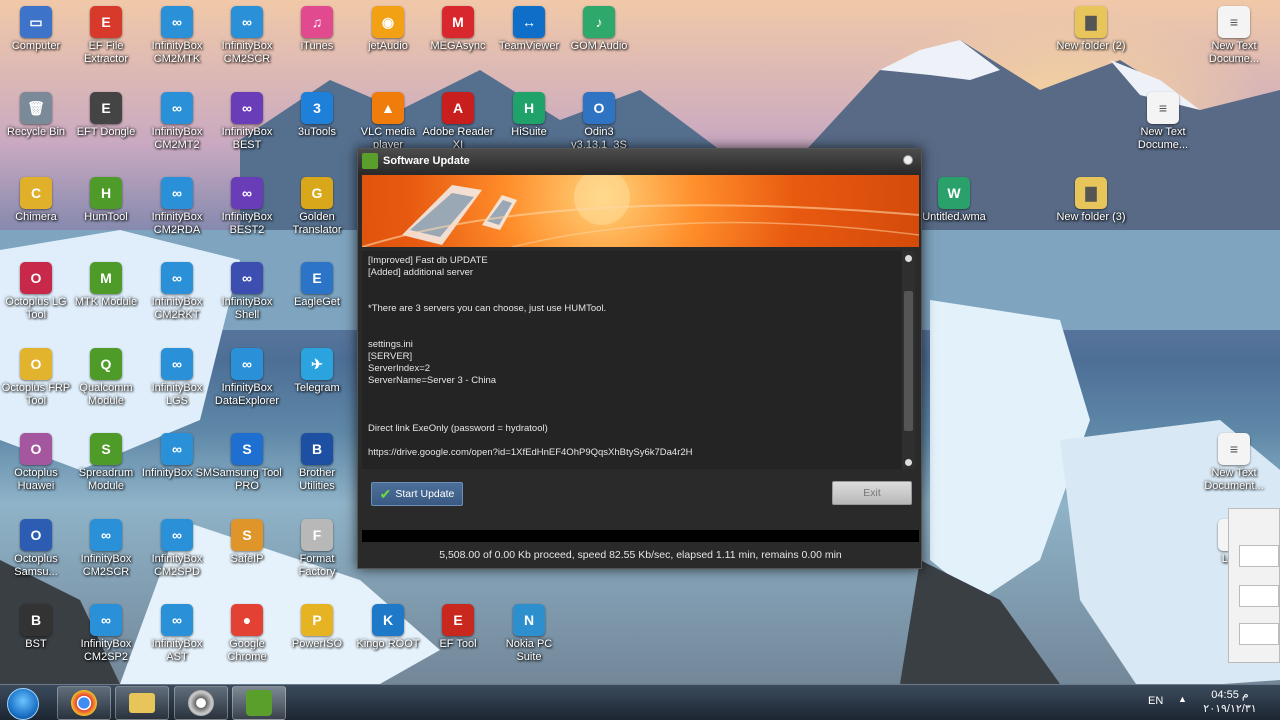  Describe the element at coordinates (1259, 556) in the screenshot. I see `panel-record-item` at that location.